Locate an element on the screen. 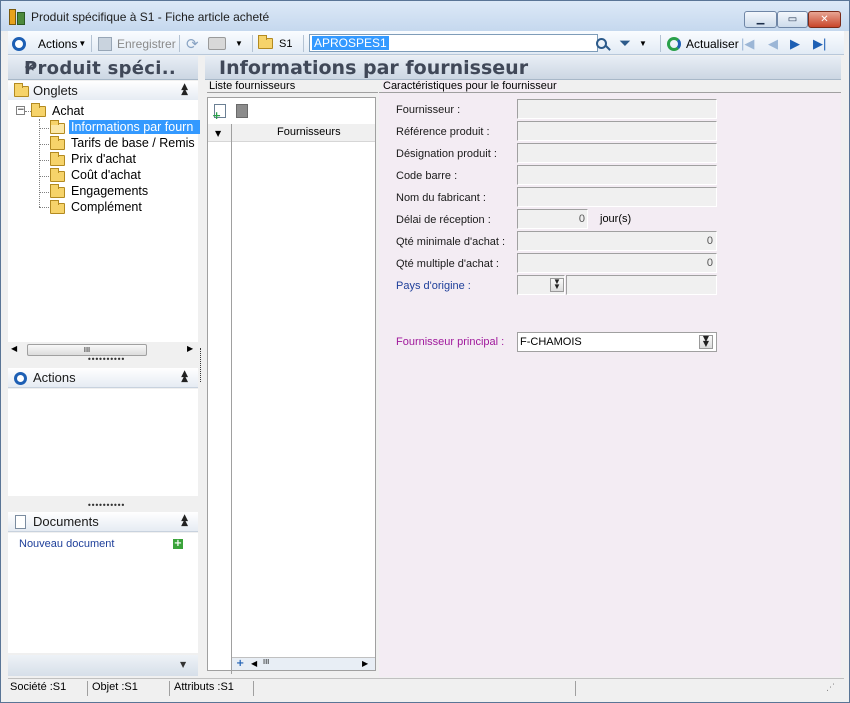  tabs-section-header: Onglets ▲ ▲ is located at coordinates (103, 91).